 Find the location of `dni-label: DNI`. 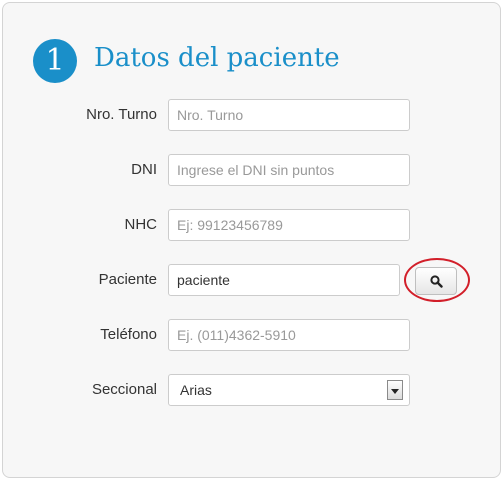

dni-label: DNI is located at coordinates (144, 169).